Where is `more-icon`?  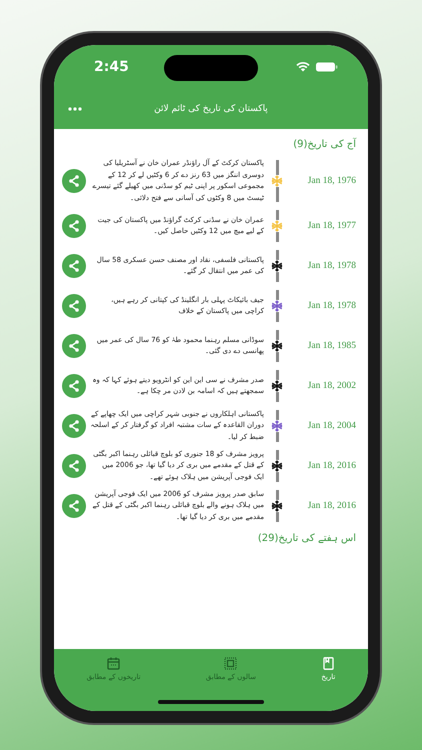 more-icon is located at coordinates (75, 109).